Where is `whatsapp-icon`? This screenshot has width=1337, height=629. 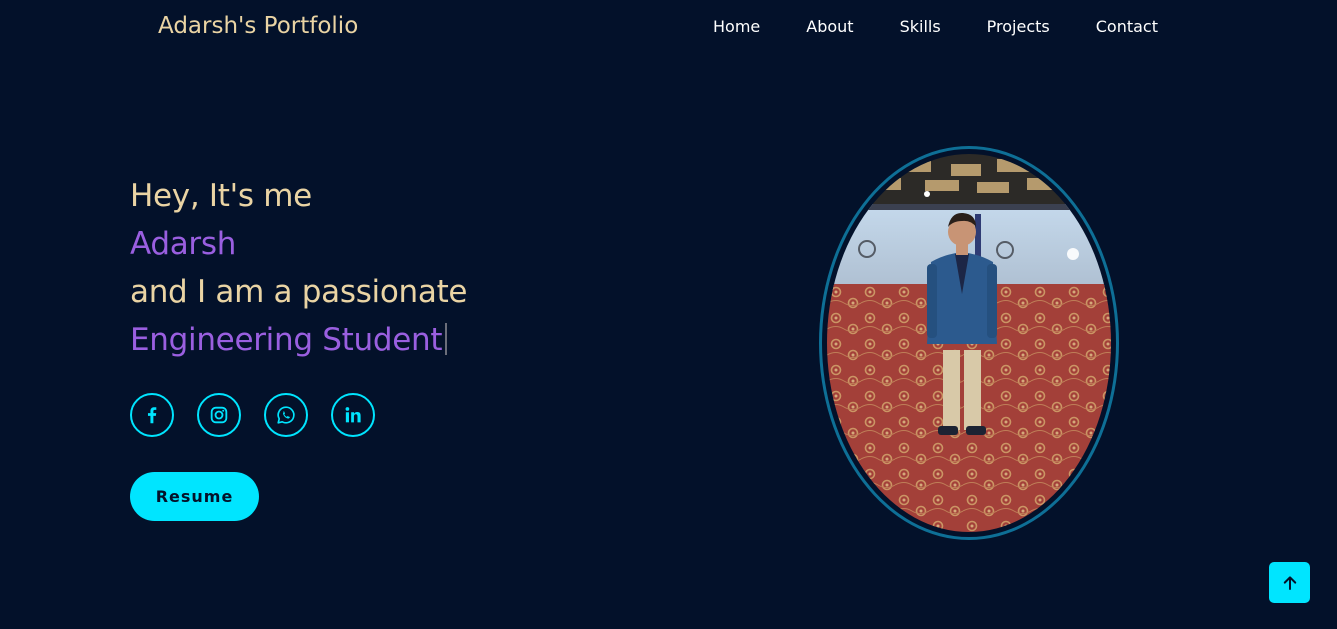 whatsapp-icon is located at coordinates (286, 415).